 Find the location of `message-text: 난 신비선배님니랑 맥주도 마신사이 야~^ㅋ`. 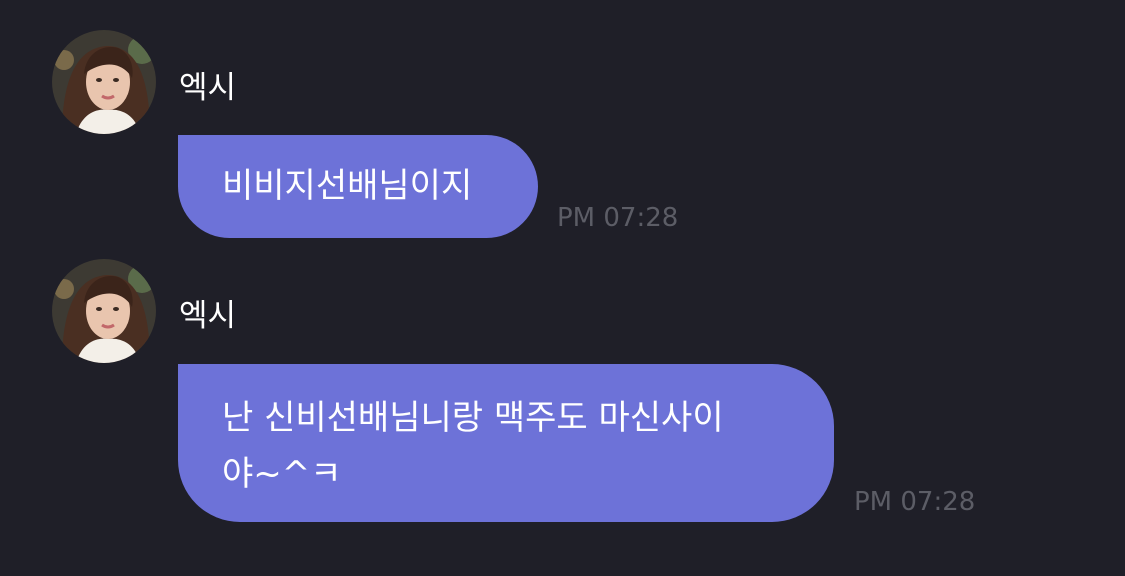

message-text: 난 신비선배님니랑 맥주도 마신사이 야~^ㅋ is located at coordinates (473, 446).